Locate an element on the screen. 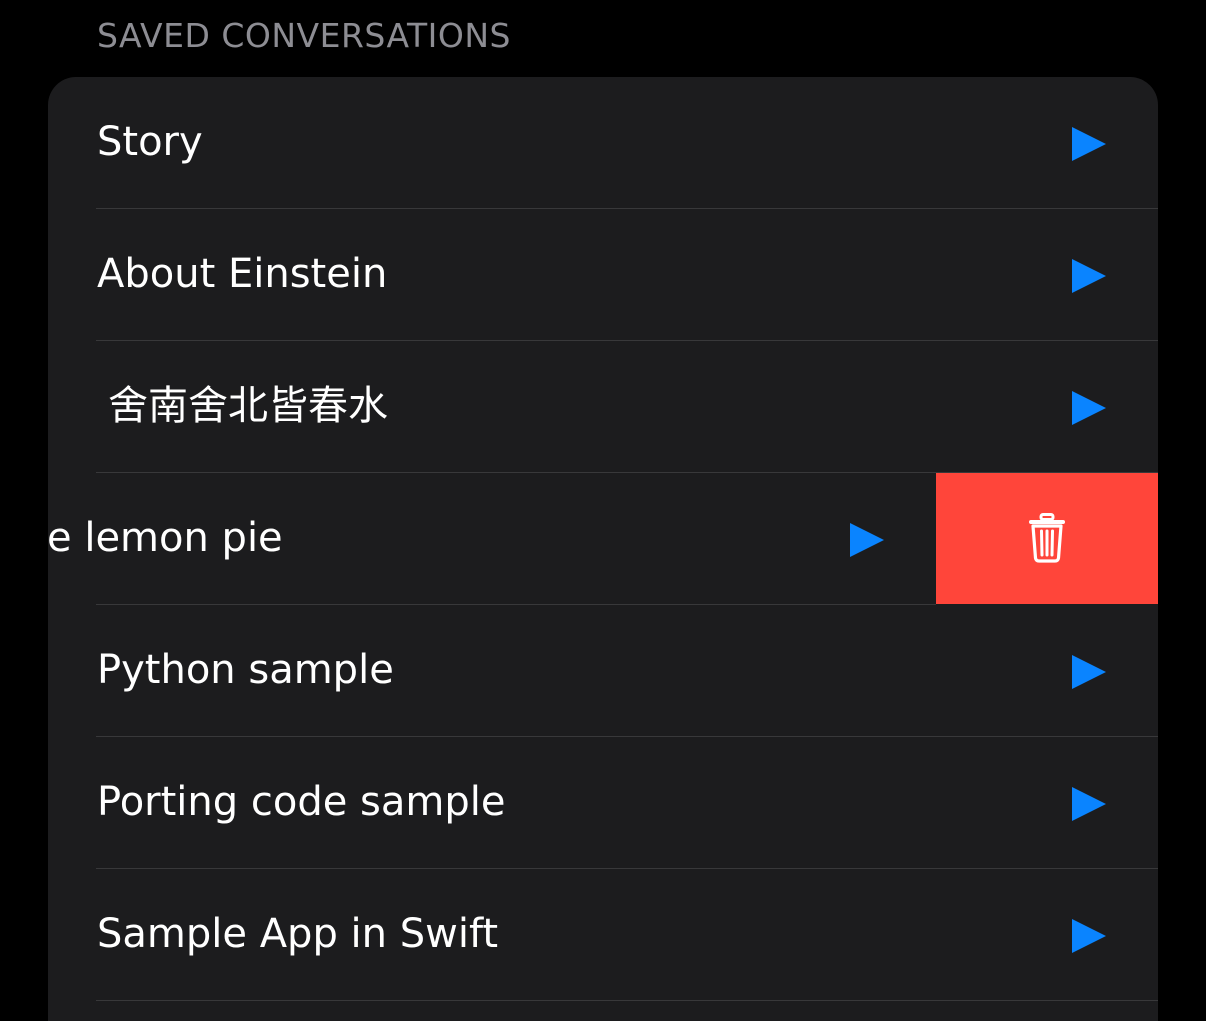 The image size is (1206, 1021). conversation-title: Story is located at coordinates (150, 142).